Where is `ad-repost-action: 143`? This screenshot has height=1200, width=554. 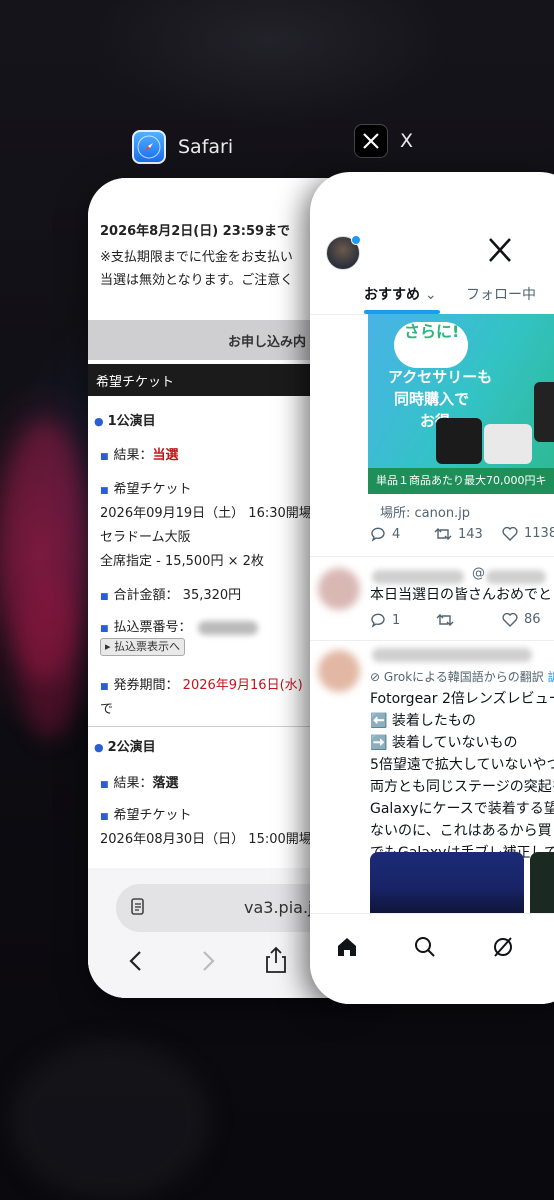 ad-repost-action: 143 is located at coordinates (458, 534).